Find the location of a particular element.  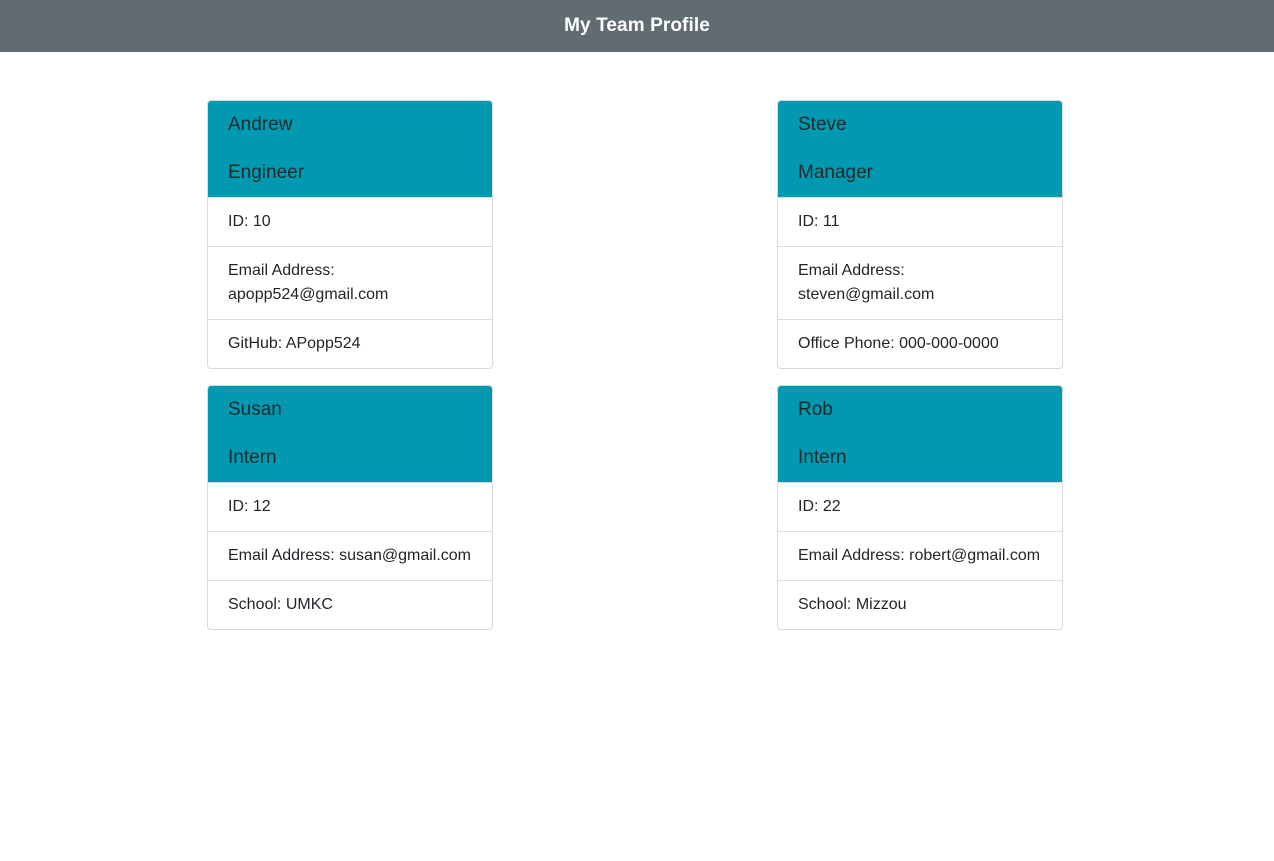

card-header: Steve Manager is located at coordinates (920, 149).